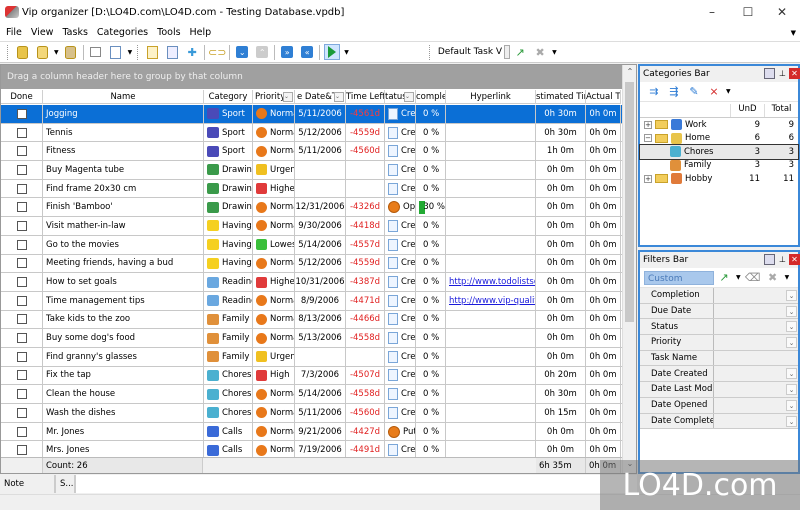  What do you see at coordinates (168, 32) in the screenshot?
I see `menu-tools: Tools` at bounding box center [168, 32].